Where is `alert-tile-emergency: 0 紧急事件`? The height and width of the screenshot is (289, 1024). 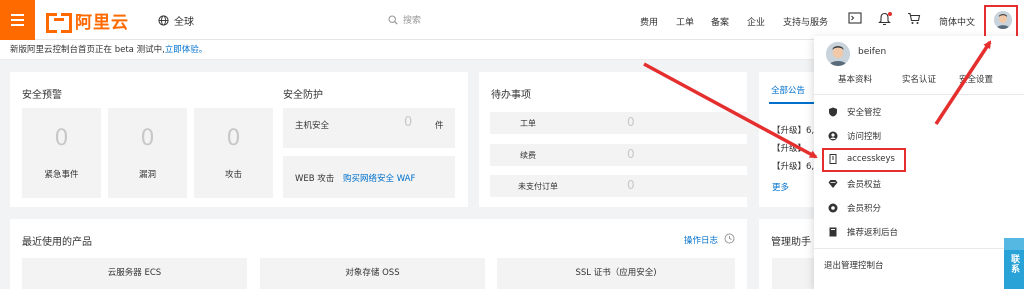
alert-tile-emergency: 0 紧急事件 is located at coordinates (61, 153).